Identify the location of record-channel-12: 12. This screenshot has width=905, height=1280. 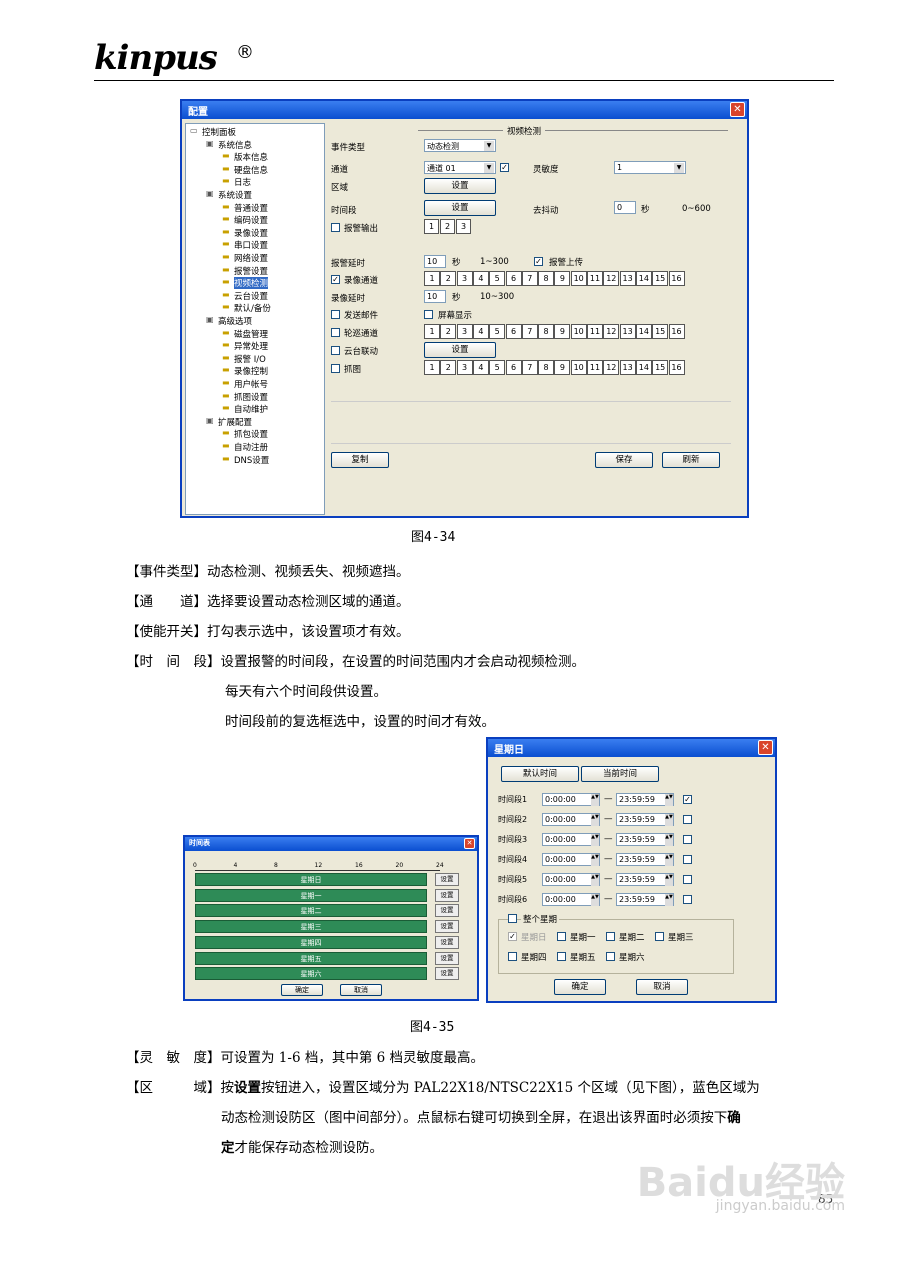
(611, 278).